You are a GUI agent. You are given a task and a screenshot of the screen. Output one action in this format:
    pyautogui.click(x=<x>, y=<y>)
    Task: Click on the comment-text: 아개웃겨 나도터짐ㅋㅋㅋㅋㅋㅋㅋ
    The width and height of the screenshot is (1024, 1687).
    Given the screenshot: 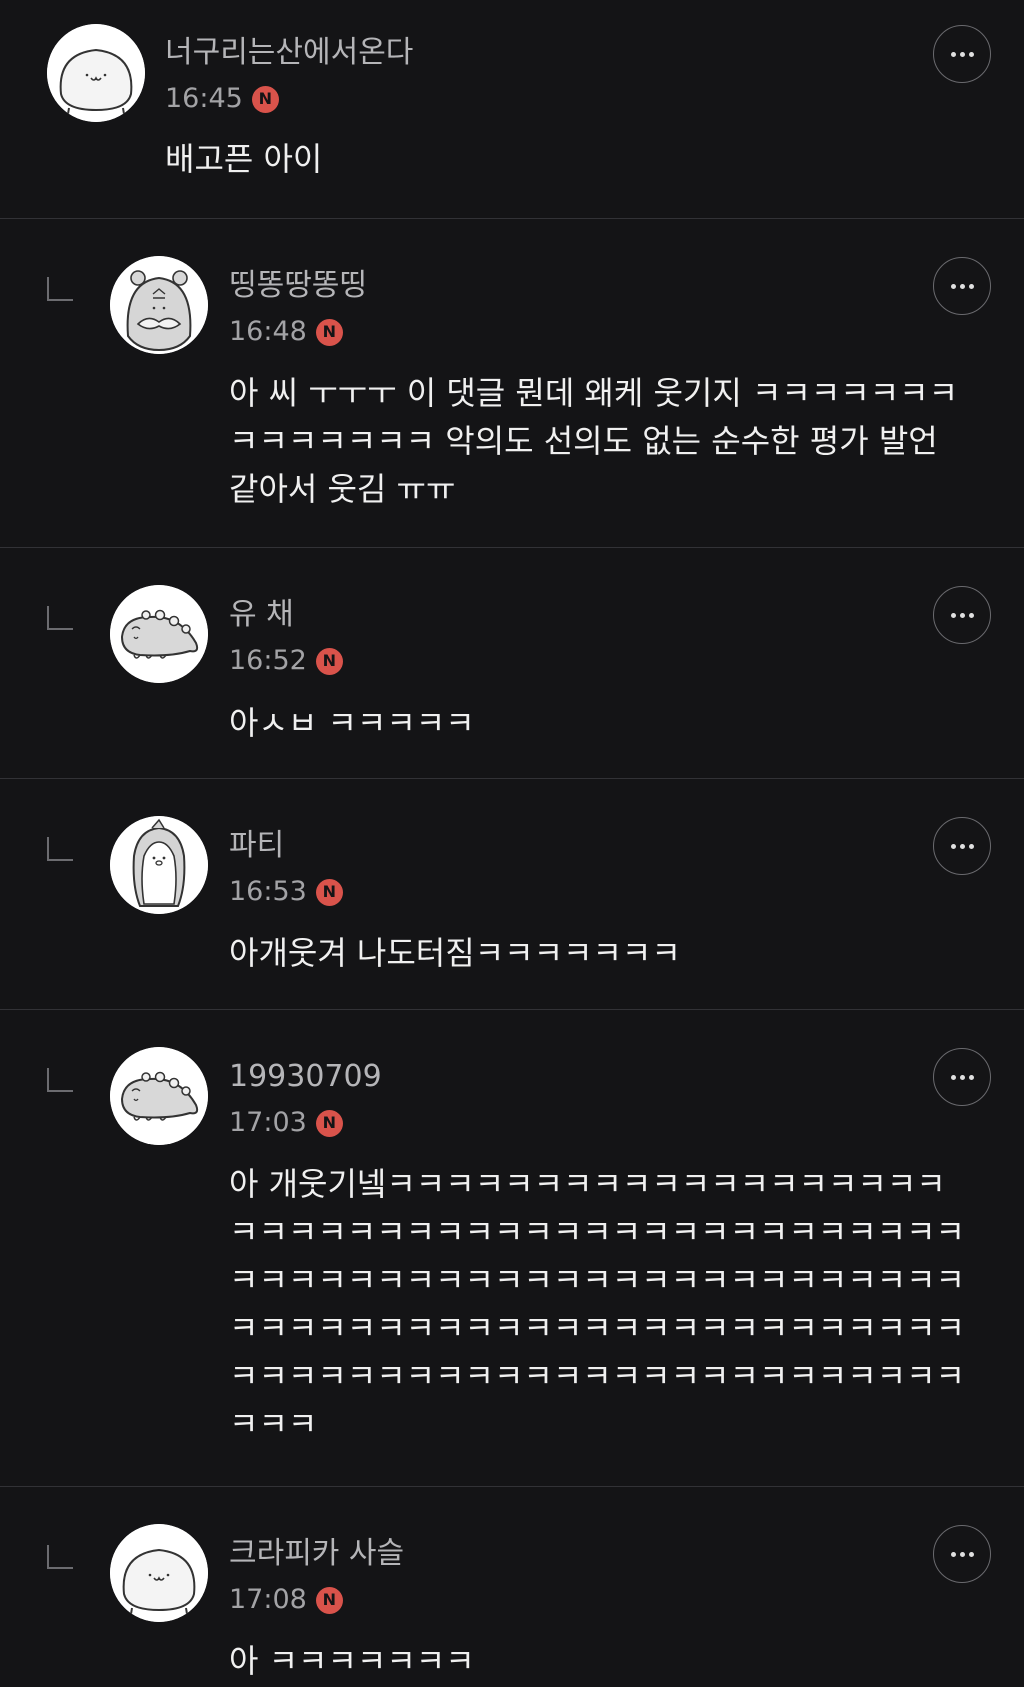 What is the action you would take?
    pyautogui.click(x=455, y=953)
    